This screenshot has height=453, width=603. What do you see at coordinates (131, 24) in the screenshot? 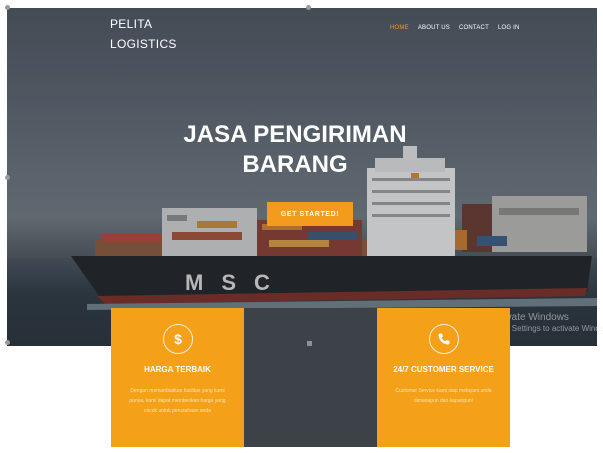
I see `brand-line1: PELITA` at bounding box center [131, 24].